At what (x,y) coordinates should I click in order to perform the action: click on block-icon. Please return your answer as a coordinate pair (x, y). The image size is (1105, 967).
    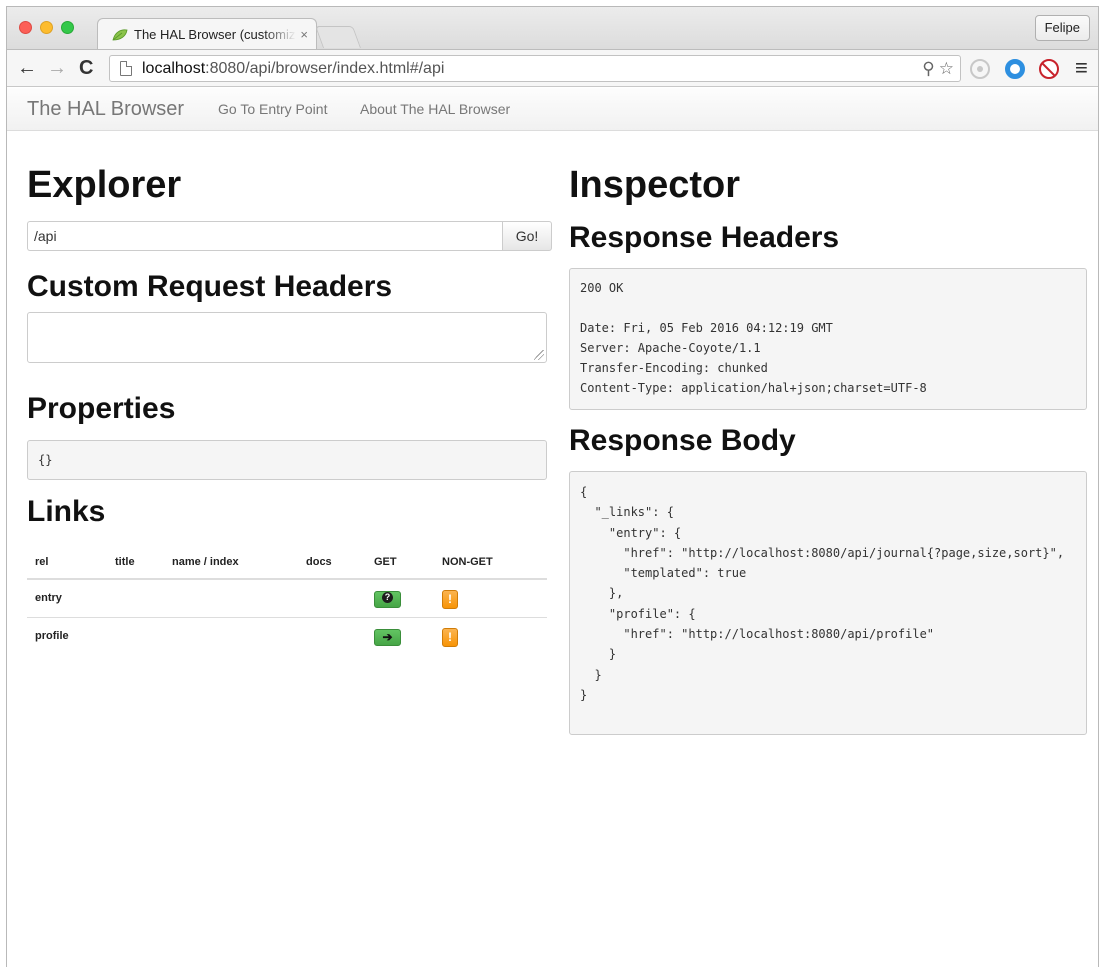
    Looking at the image, I should click on (1049, 69).